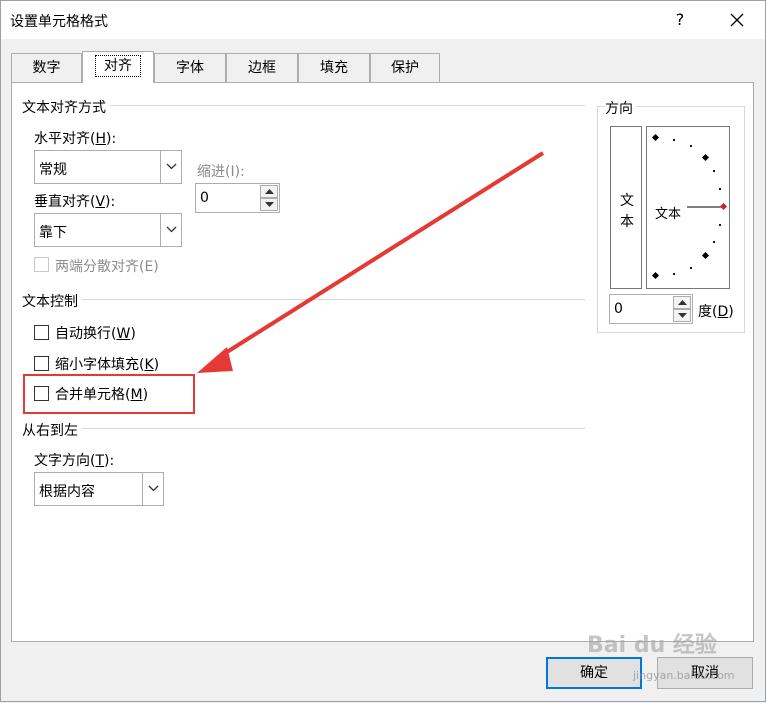 This screenshot has height=703, width=766. I want to click on tab-number: 数字, so click(46, 67).